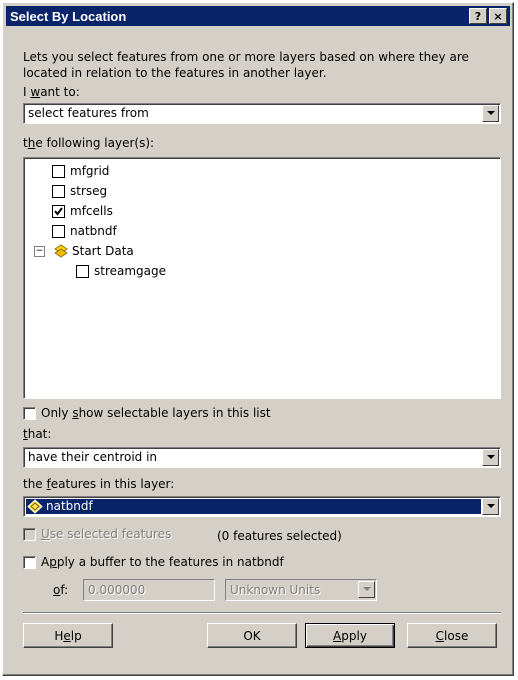 Image resolution: width=518 pixels, height=680 pixels. I want to click on title-bar-buttons: ? ×, so click(488, 16).